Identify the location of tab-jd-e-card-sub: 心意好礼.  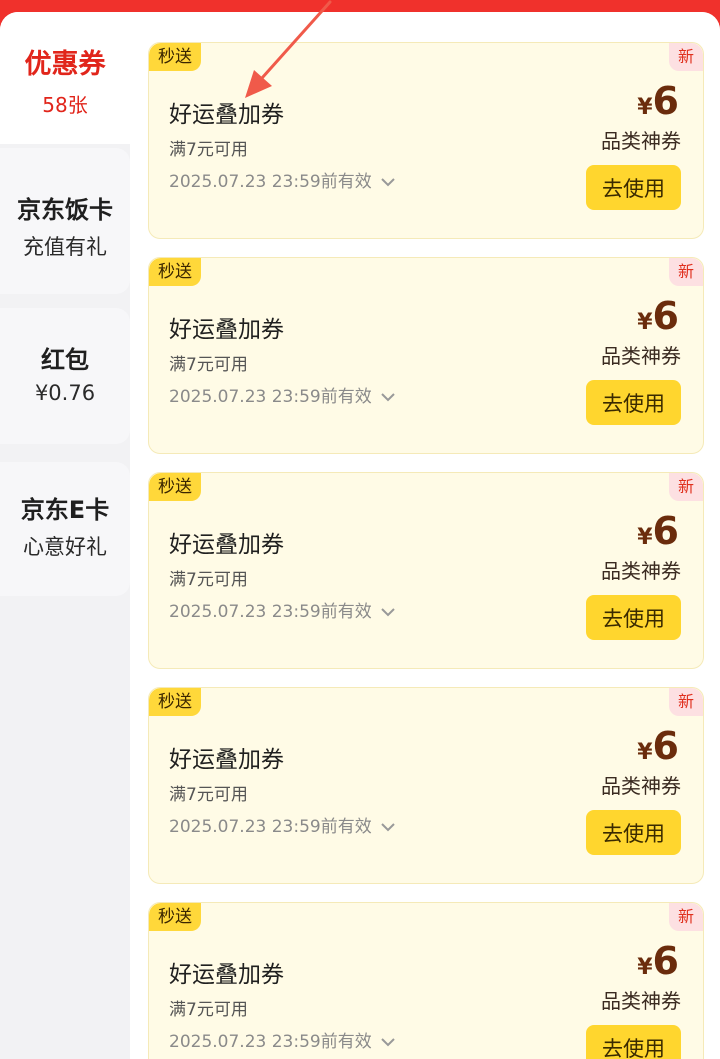
(65, 547).